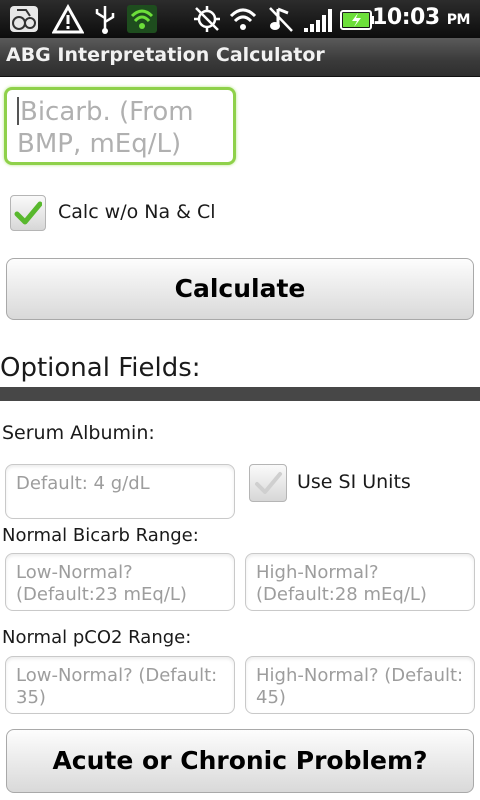  I want to click on text-cursor, so click(18, 111).